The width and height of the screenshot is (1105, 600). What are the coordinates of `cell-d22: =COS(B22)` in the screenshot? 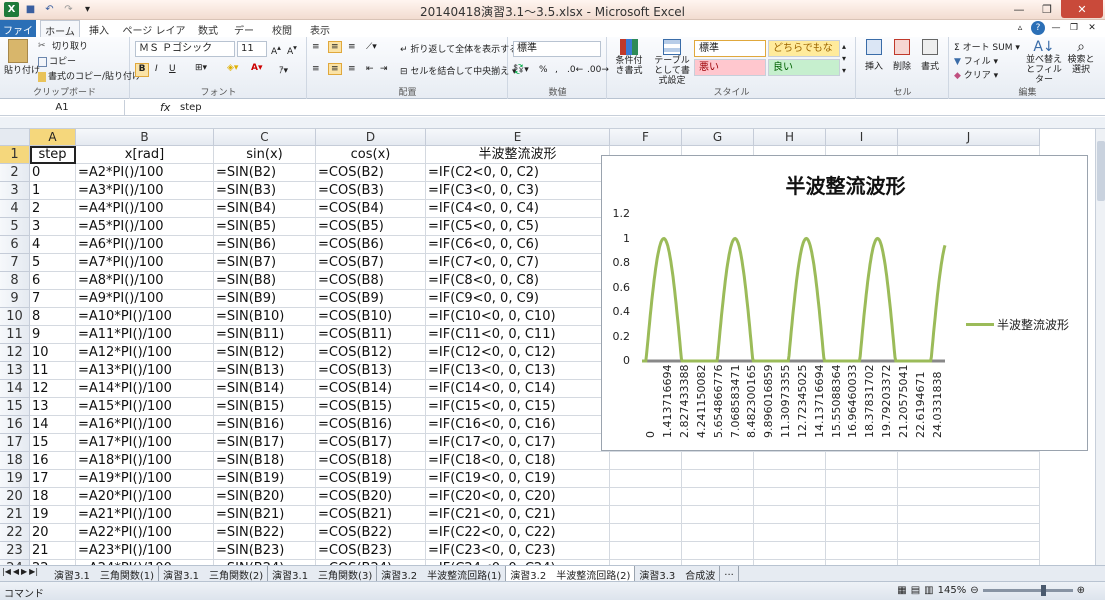 It's located at (371, 533).